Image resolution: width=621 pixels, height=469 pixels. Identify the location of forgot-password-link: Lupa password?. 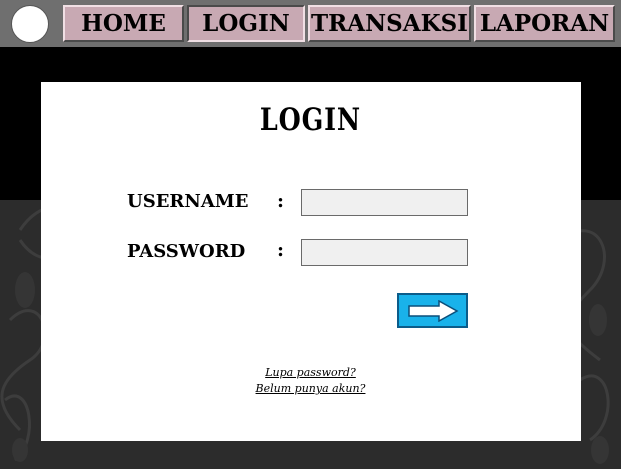
(310, 372).